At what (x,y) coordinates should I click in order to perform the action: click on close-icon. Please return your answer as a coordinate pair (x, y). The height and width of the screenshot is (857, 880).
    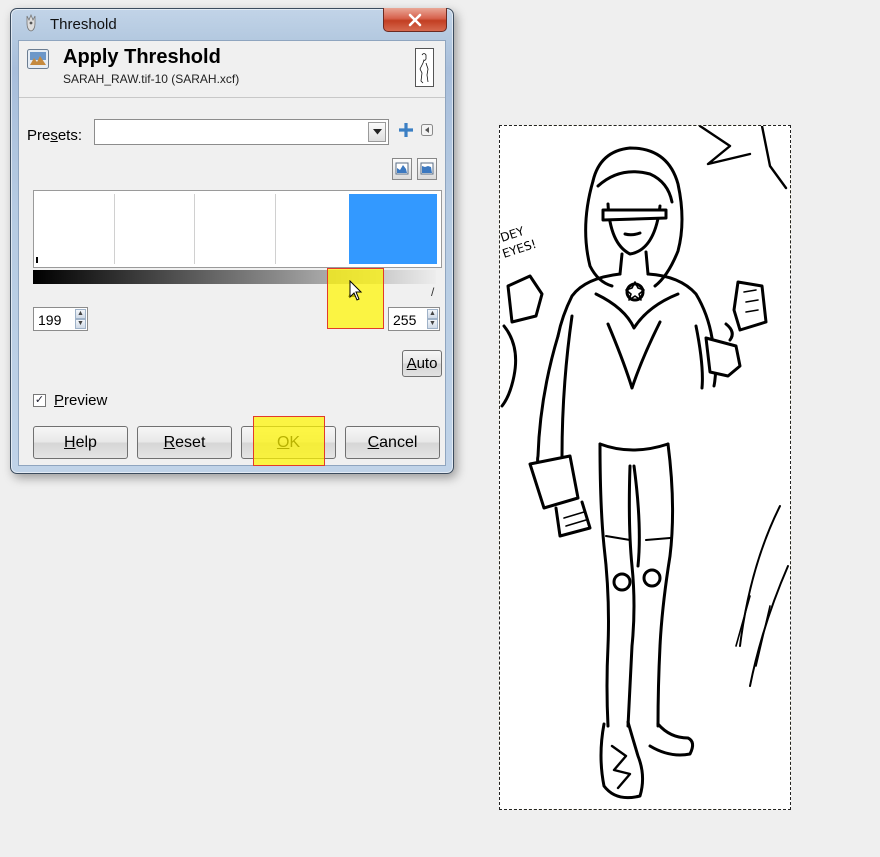
    Looking at the image, I should click on (415, 19).